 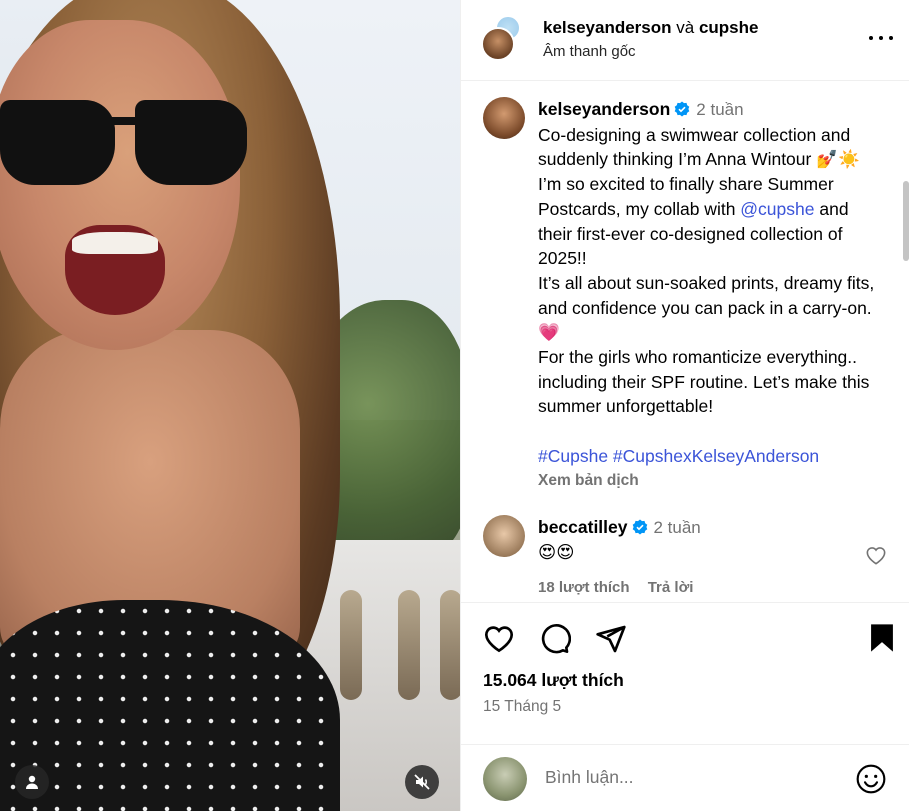 I want to click on mute-icon, so click(x=422, y=782).